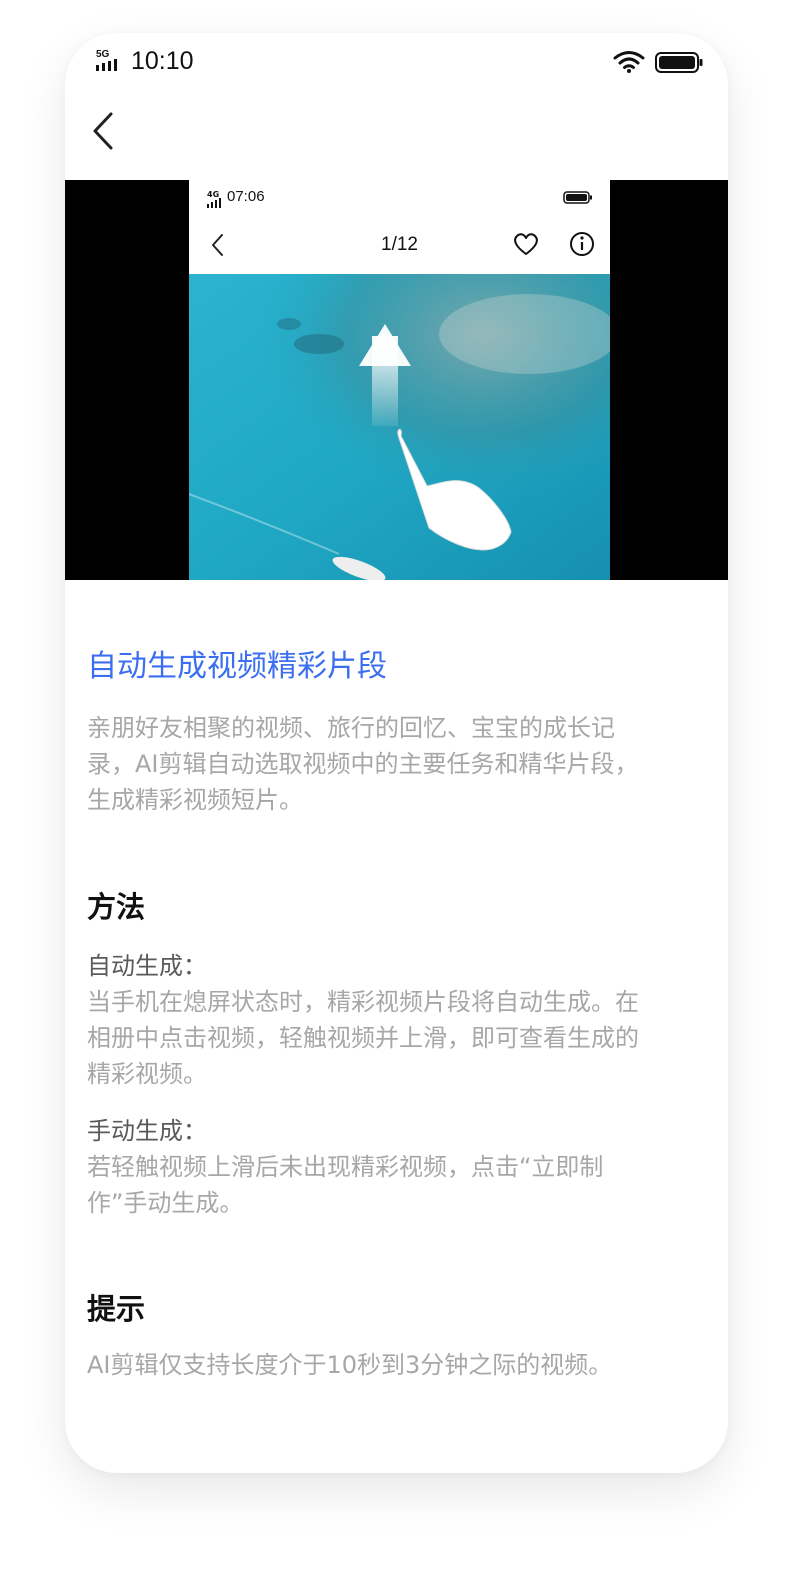 The height and width of the screenshot is (1573, 796). Describe the element at coordinates (399, 244) in the screenshot. I see `photo-counter: 1/12` at that location.